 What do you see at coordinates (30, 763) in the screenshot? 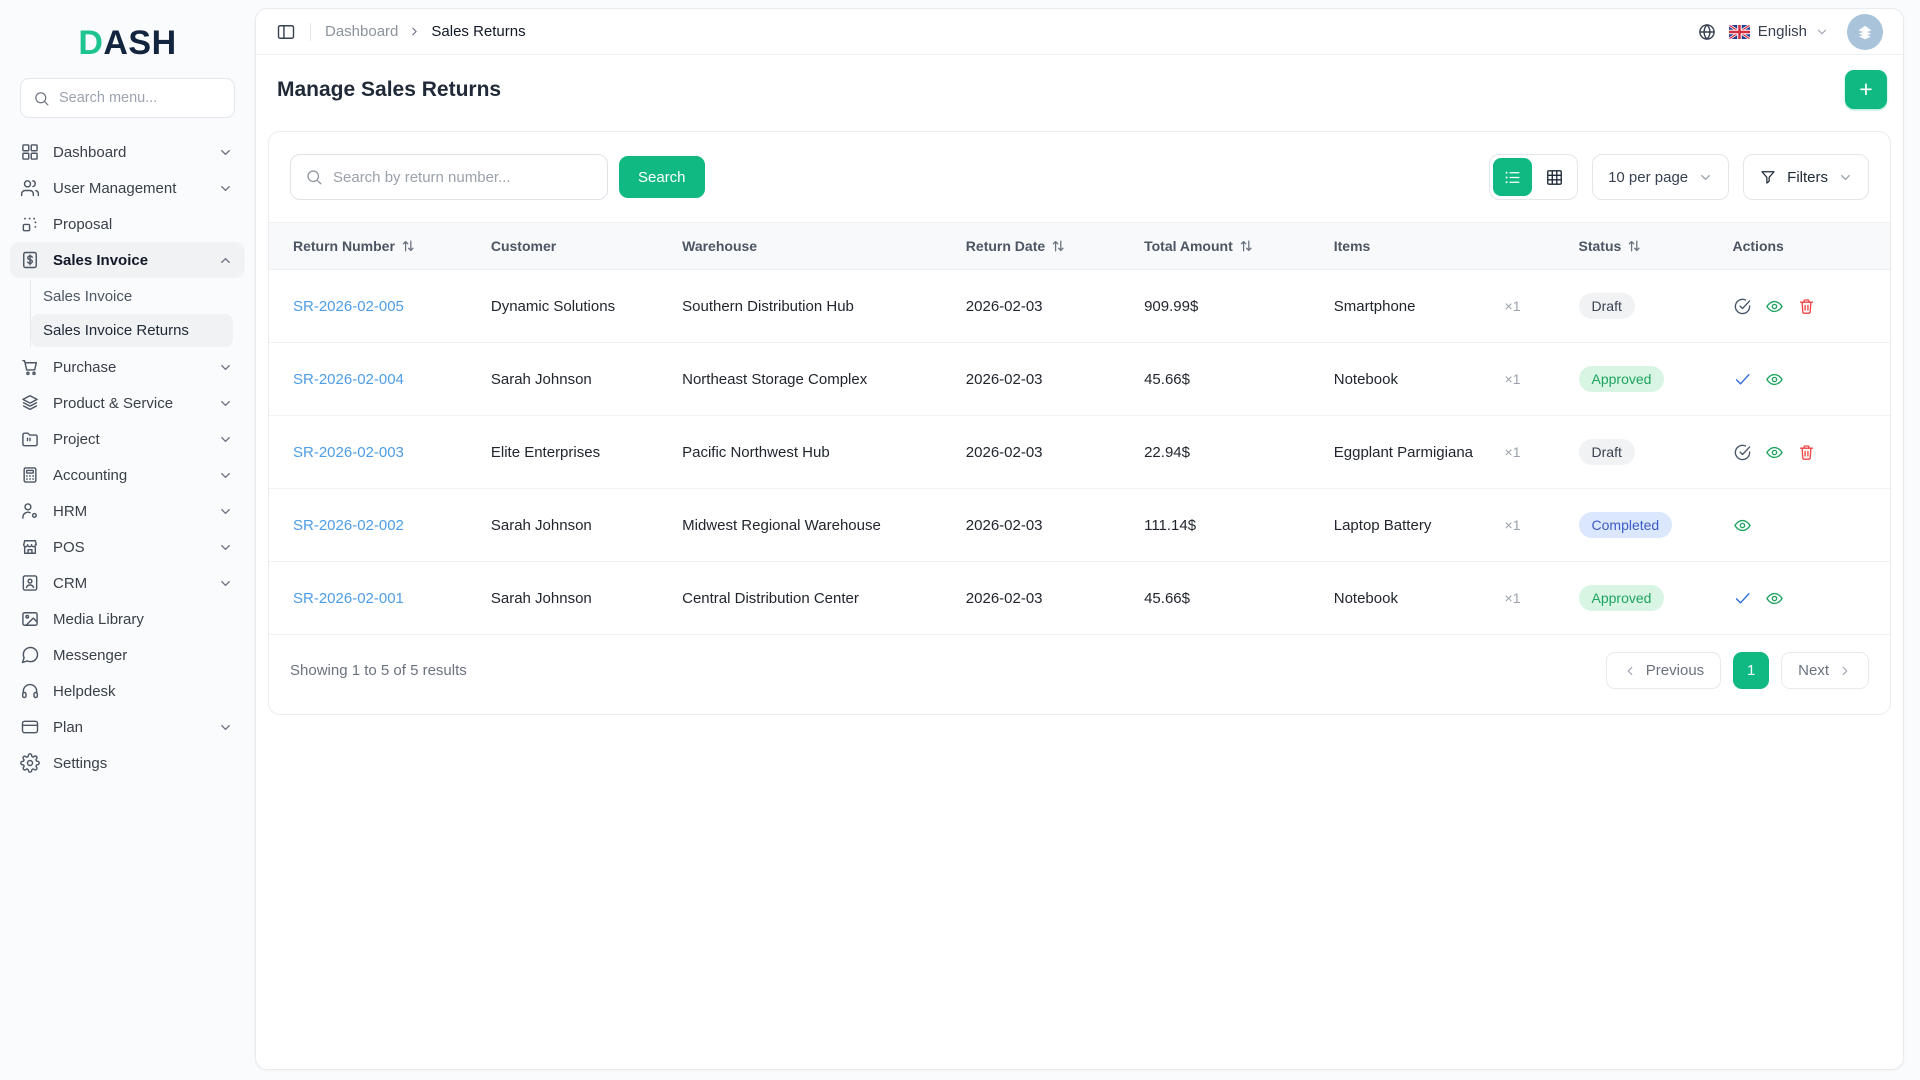
I see `gear-icon` at bounding box center [30, 763].